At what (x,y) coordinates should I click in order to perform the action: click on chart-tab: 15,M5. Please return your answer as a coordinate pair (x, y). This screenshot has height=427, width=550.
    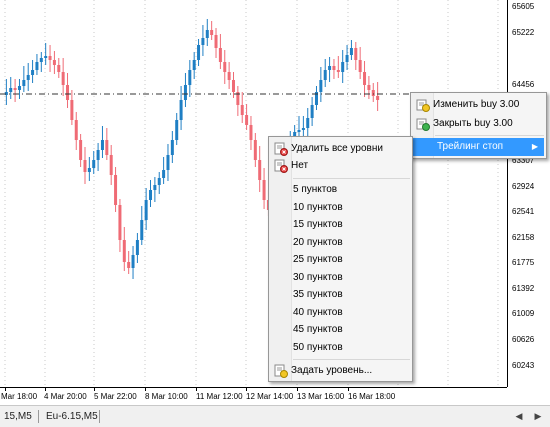
    Looking at the image, I should click on (18, 416).